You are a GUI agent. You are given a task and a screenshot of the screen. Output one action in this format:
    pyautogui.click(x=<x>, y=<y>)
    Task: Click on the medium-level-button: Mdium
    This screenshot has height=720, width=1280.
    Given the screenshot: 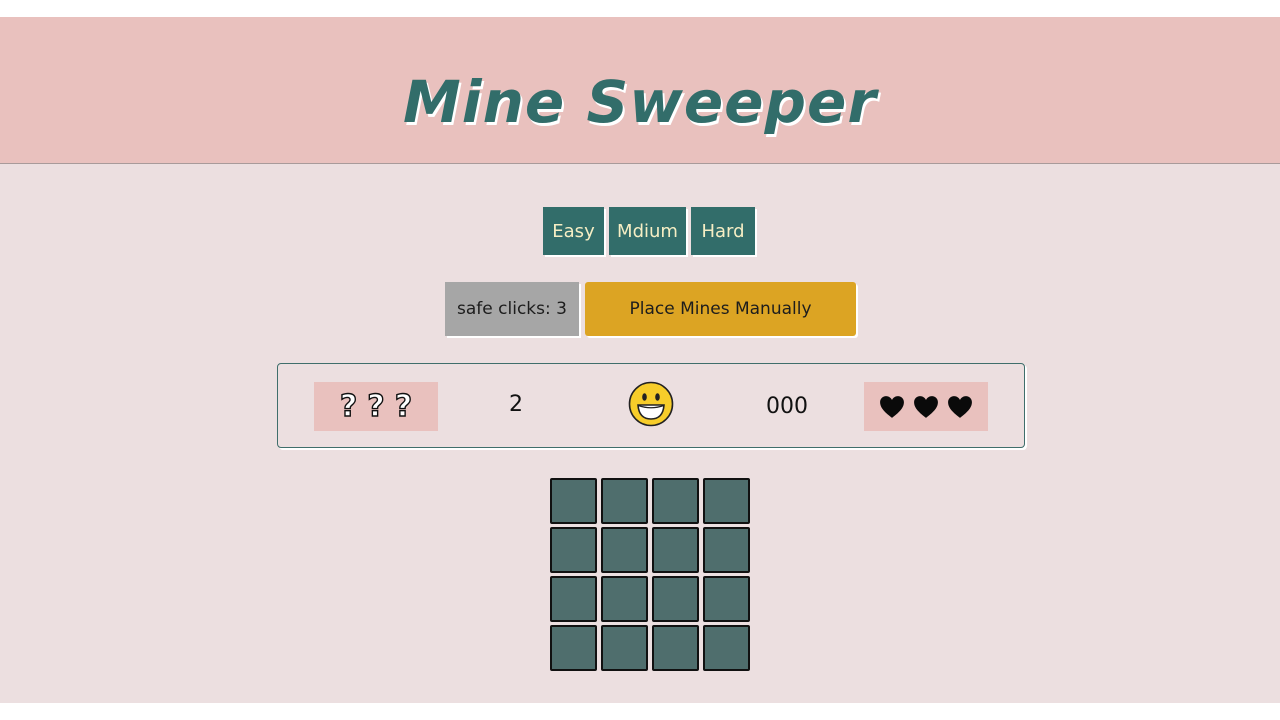 What is the action you would take?
    pyautogui.click(x=647, y=231)
    